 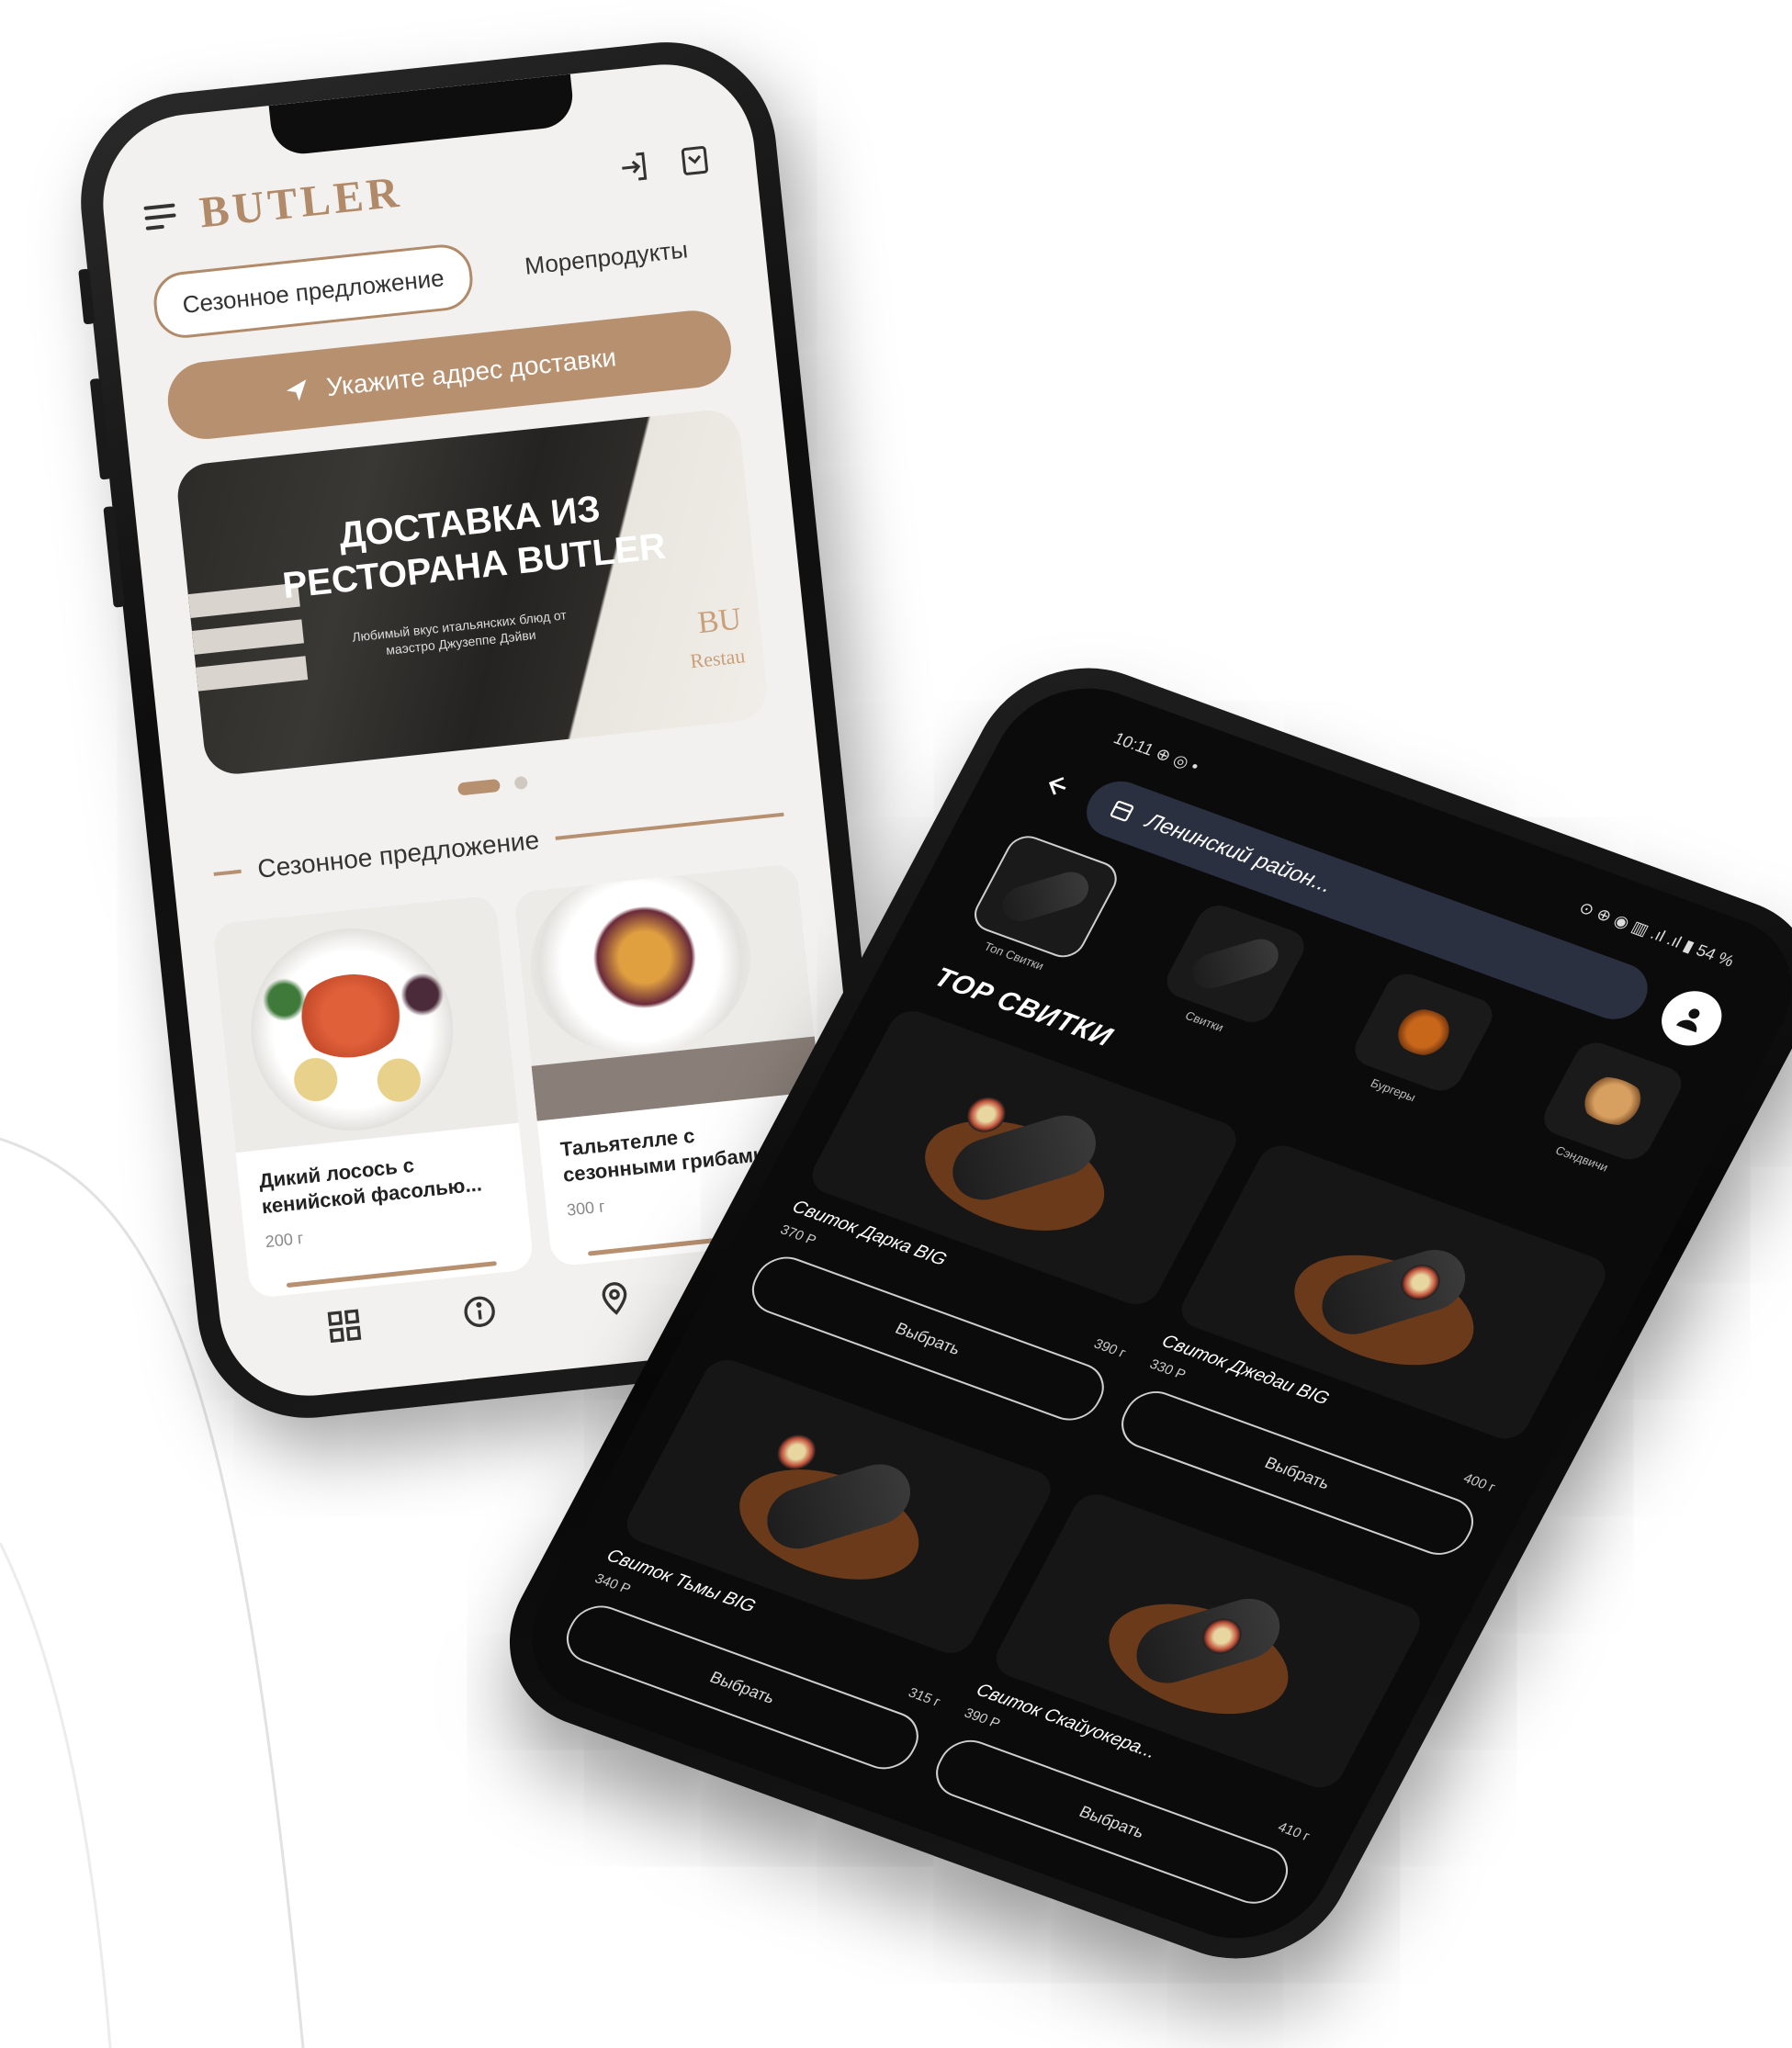 I want to click on profile-avatar, so click(x=1692, y=1018).